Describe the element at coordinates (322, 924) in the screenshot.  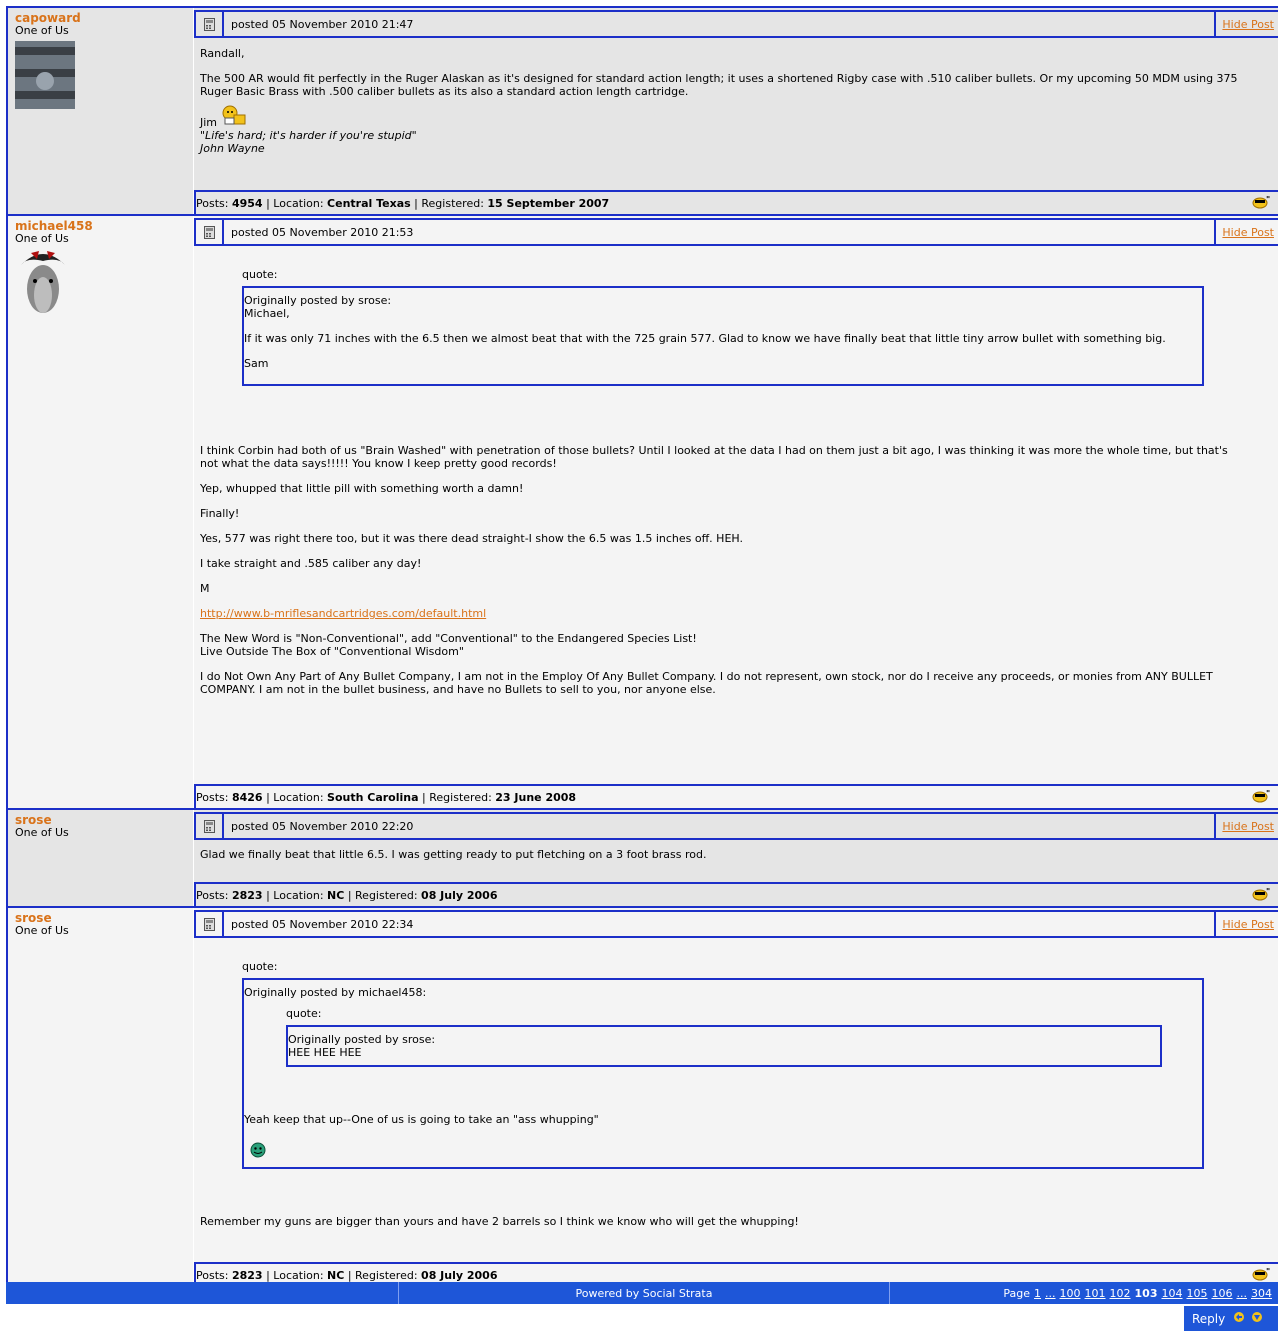
I see `post-date: posted 05 November 2010 22:34` at that location.